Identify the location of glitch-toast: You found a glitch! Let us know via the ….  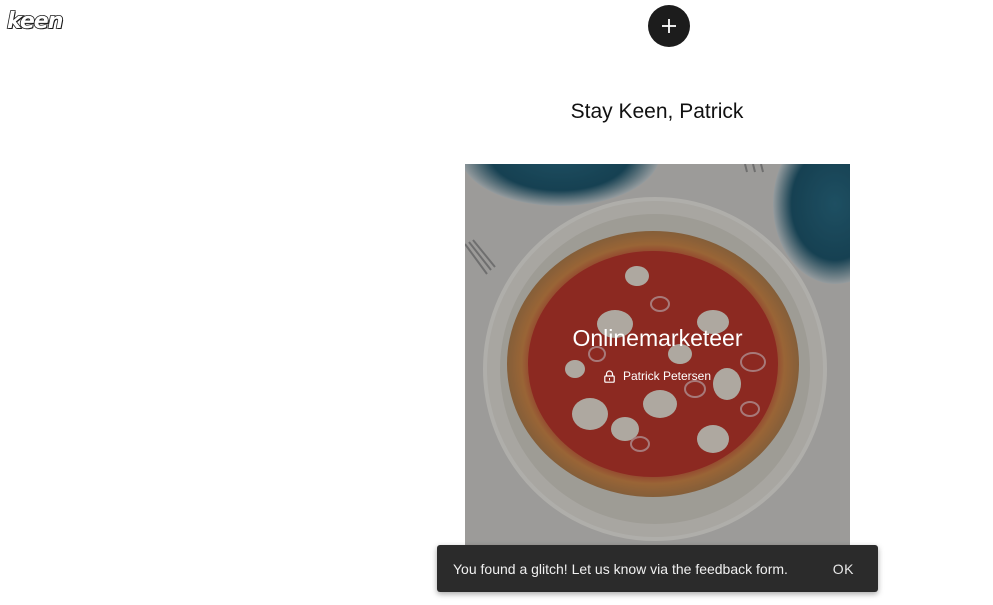
(657, 568).